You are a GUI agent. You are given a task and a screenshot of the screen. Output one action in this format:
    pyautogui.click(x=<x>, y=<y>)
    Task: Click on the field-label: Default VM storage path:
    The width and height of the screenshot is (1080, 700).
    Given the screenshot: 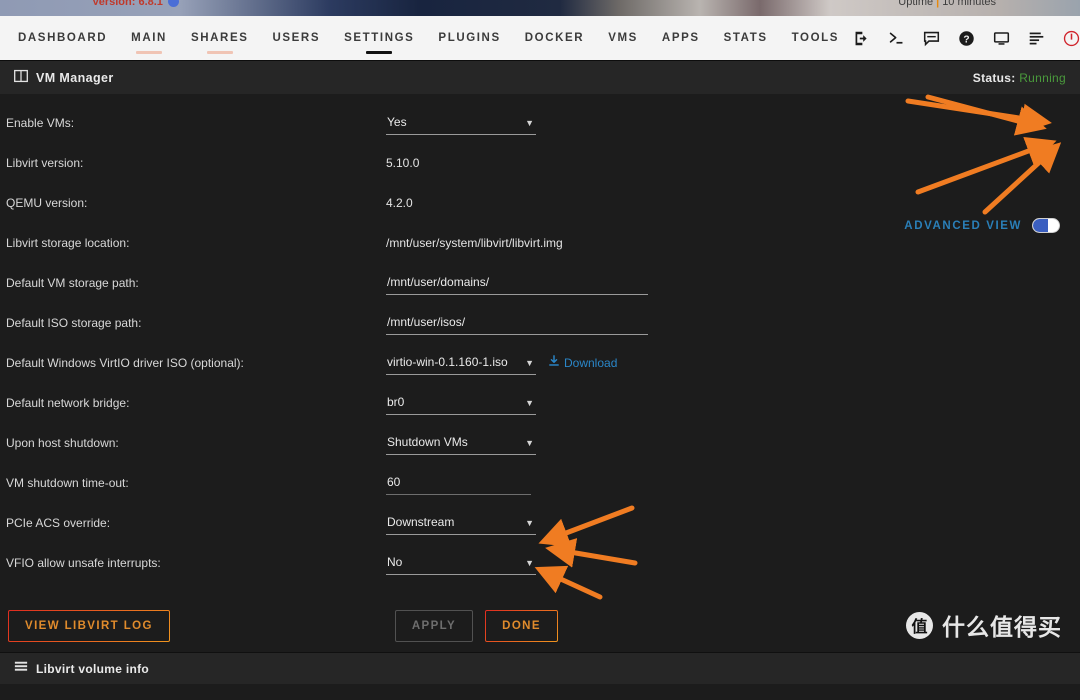 What is the action you would take?
    pyautogui.click(x=72, y=283)
    